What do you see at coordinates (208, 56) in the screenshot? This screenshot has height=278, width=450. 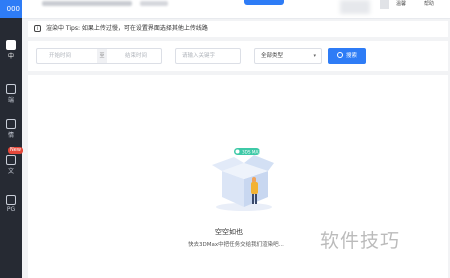 I see `keyword-input` at bounding box center [208, 56].